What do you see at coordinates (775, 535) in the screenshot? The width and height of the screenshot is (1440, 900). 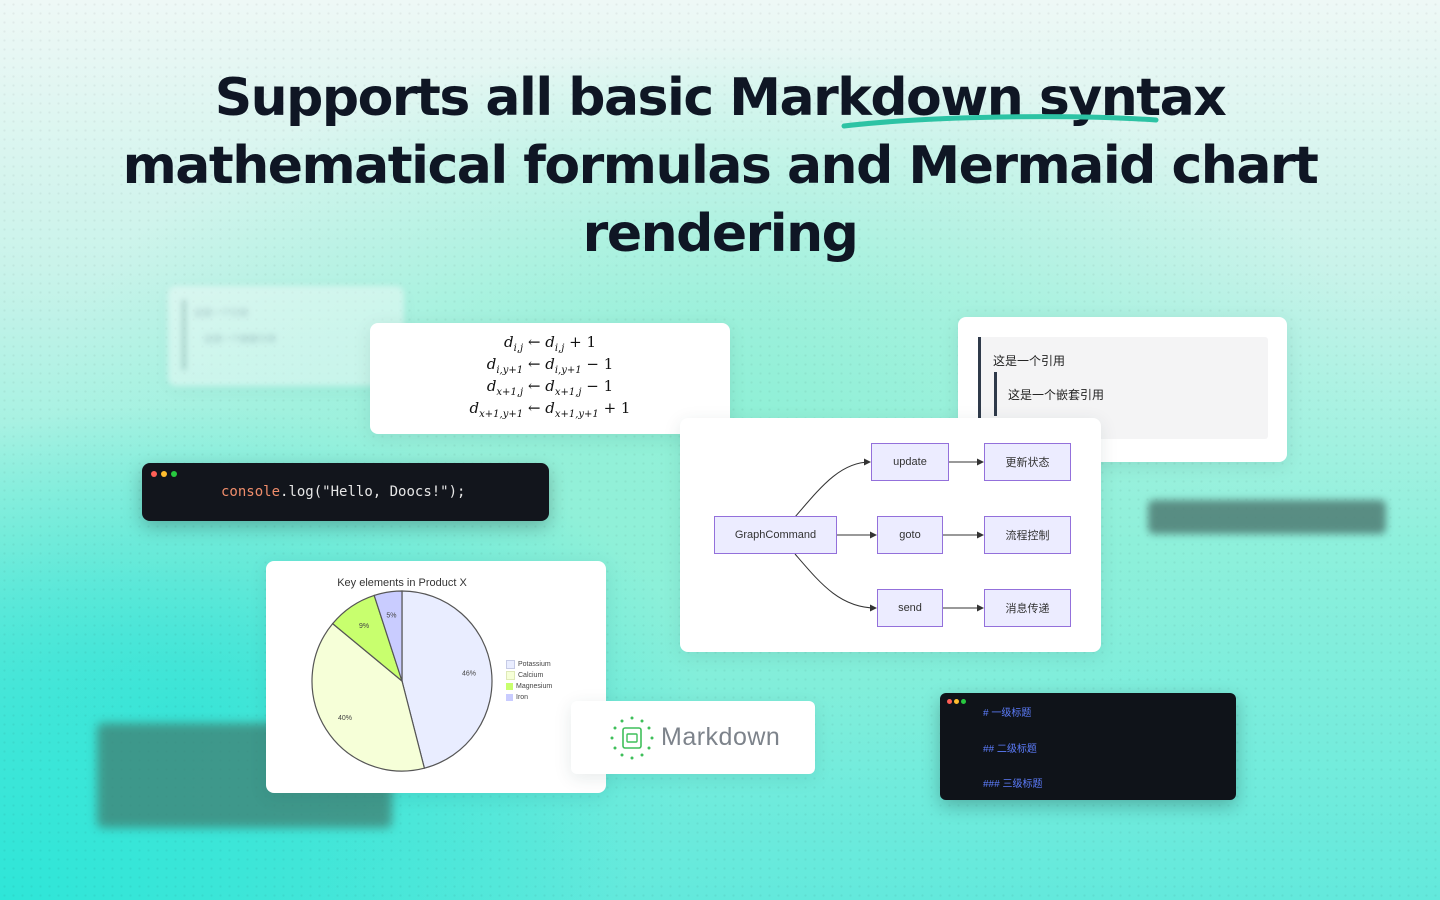 I see `node-graphcommand: GraphCommand` at bounding box center [775, 535].